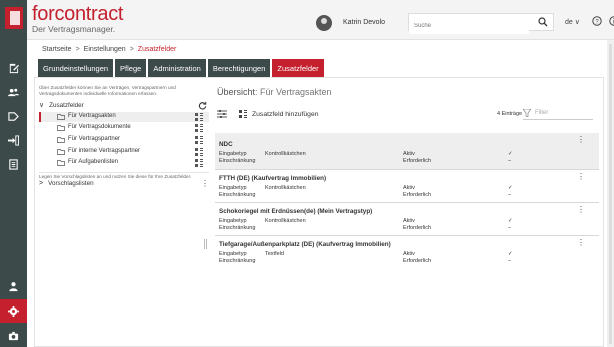  What do you see at coordinates (124, 172) in the screenshot?
I see `left-panel-divider` at bounding box center [124, 172].